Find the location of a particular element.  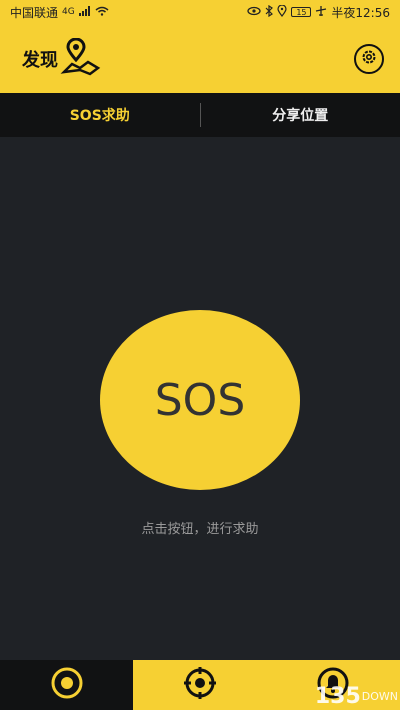

carrier-label: 中国联通 is located at coordinates (34, 12).